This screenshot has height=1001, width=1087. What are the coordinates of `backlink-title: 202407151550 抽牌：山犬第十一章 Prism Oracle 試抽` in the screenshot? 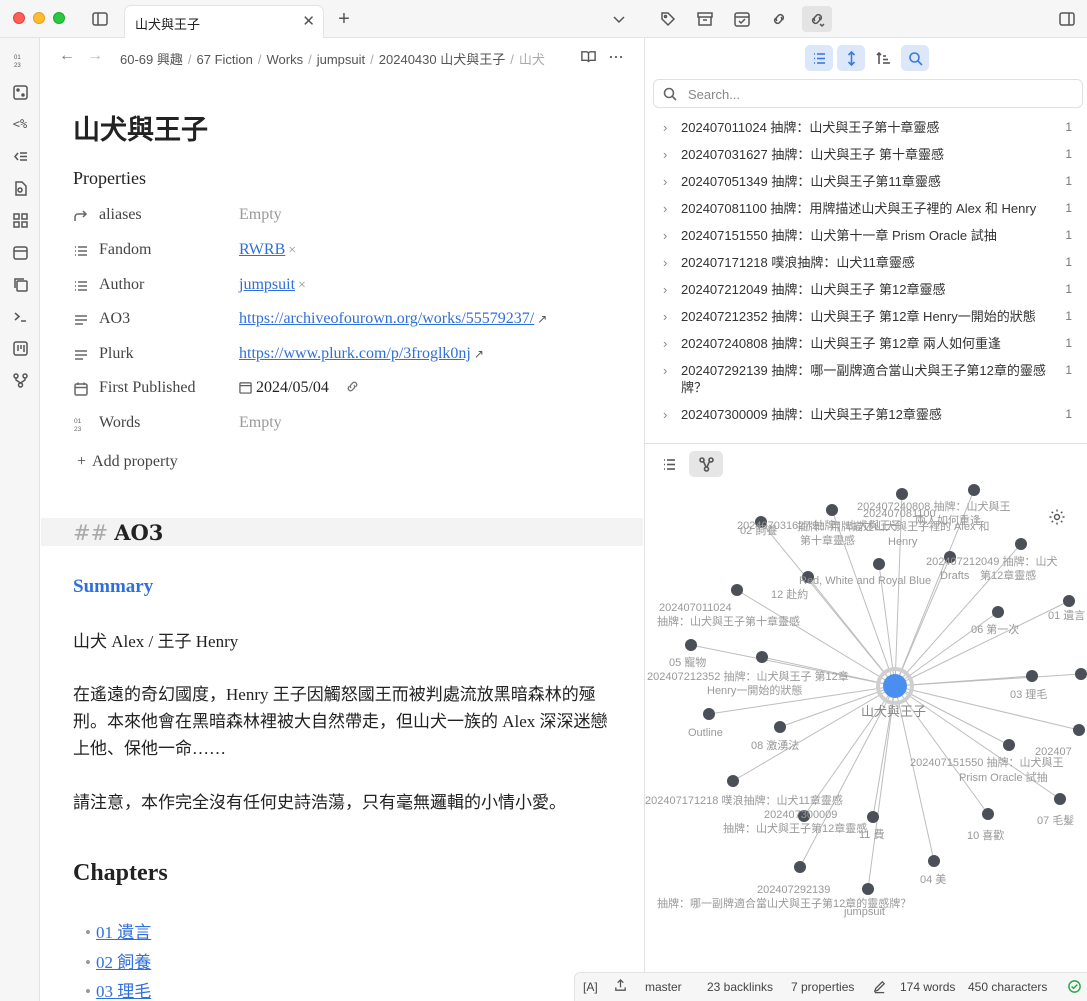 It's located at (839, 235).